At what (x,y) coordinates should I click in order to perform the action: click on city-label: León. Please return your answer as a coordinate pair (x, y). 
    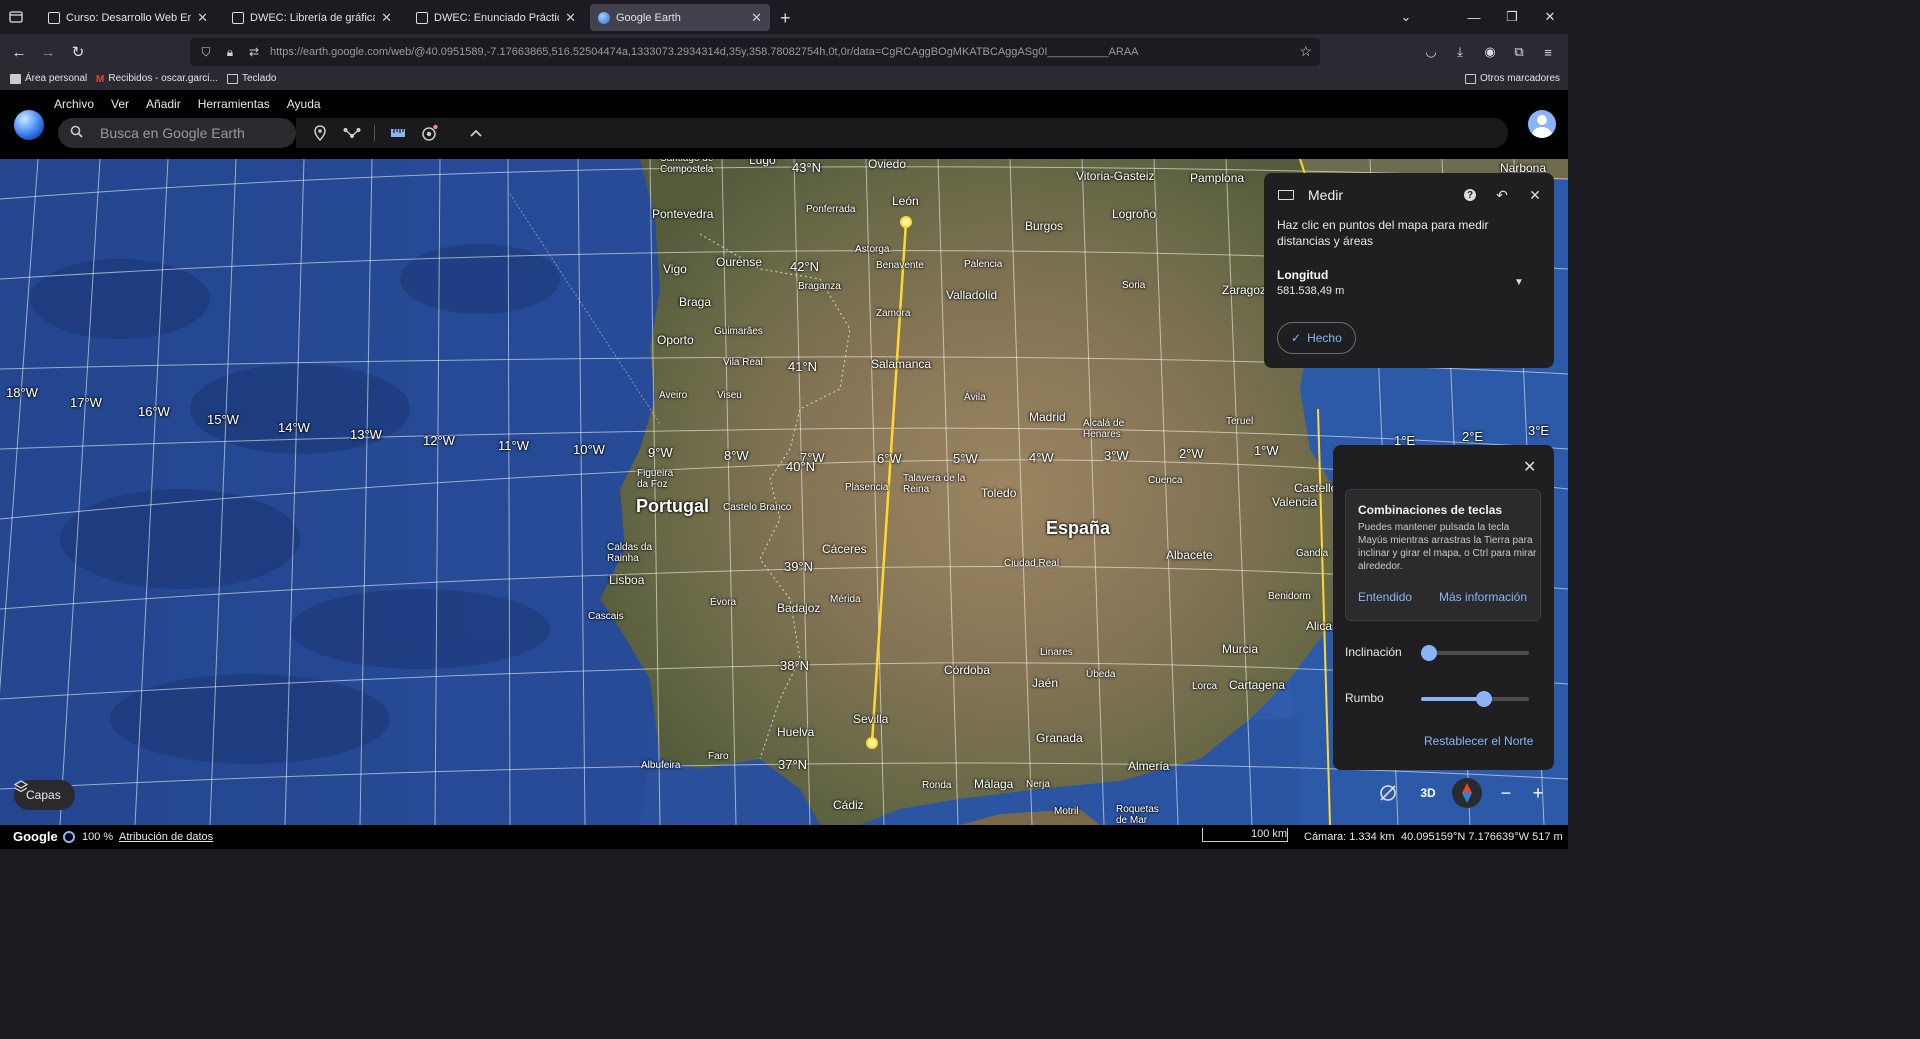
    Looking at the image, I should click on (905, 201).